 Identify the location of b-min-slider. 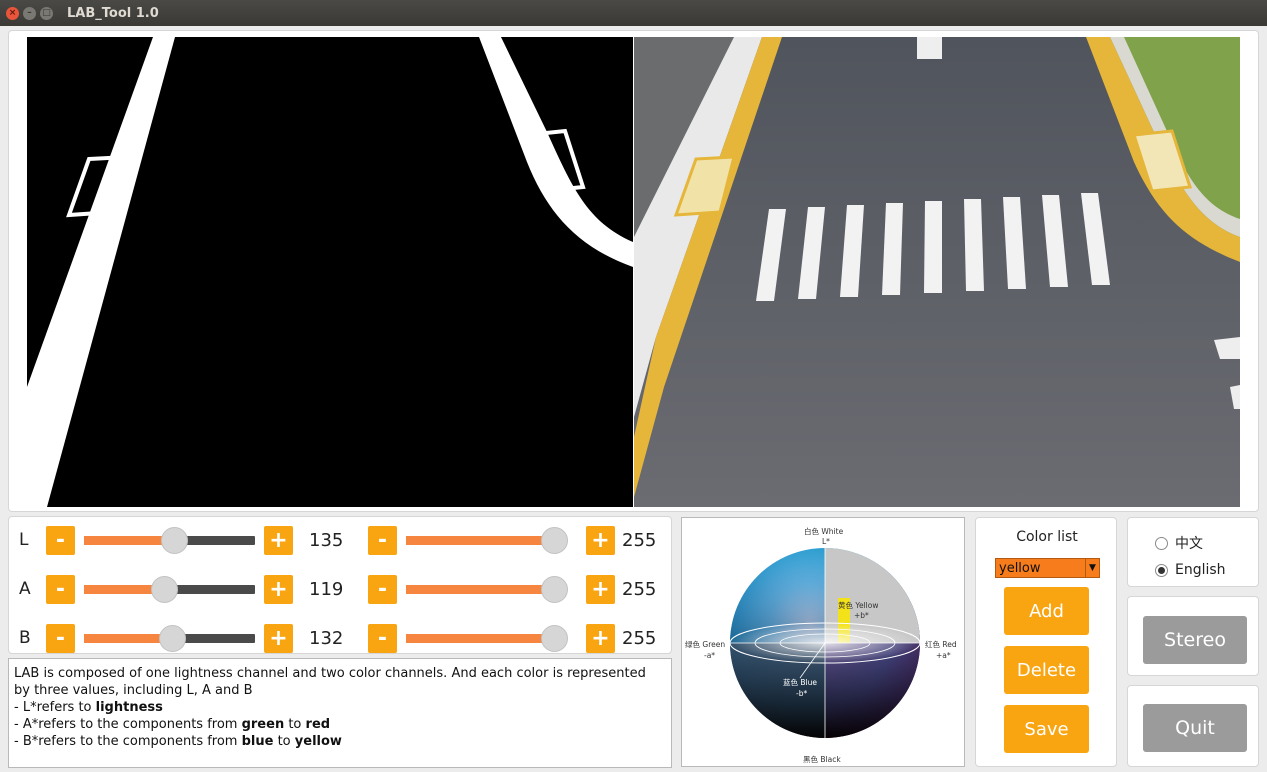
(169, 638).